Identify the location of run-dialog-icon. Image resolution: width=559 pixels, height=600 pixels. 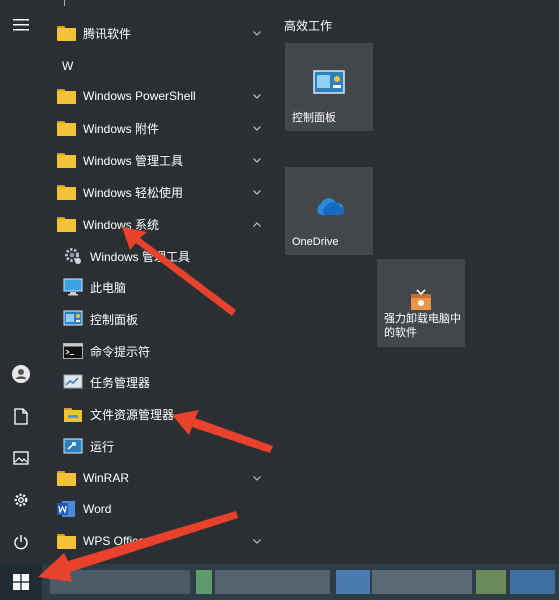
(73, 446).